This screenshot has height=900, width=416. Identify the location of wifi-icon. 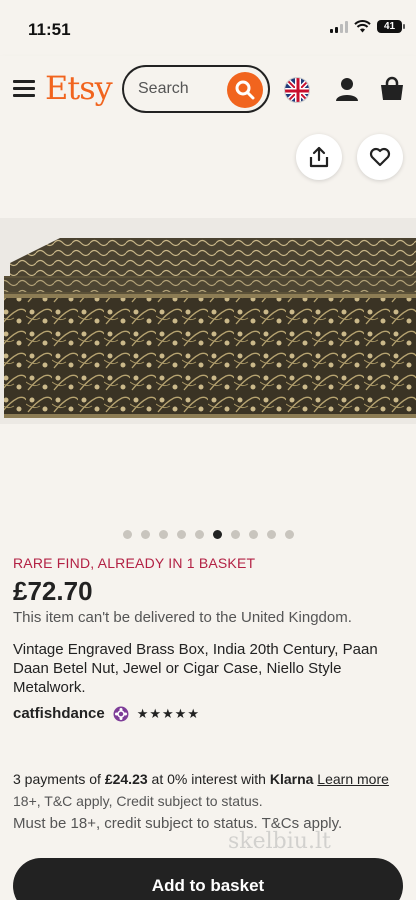
(362, 26).